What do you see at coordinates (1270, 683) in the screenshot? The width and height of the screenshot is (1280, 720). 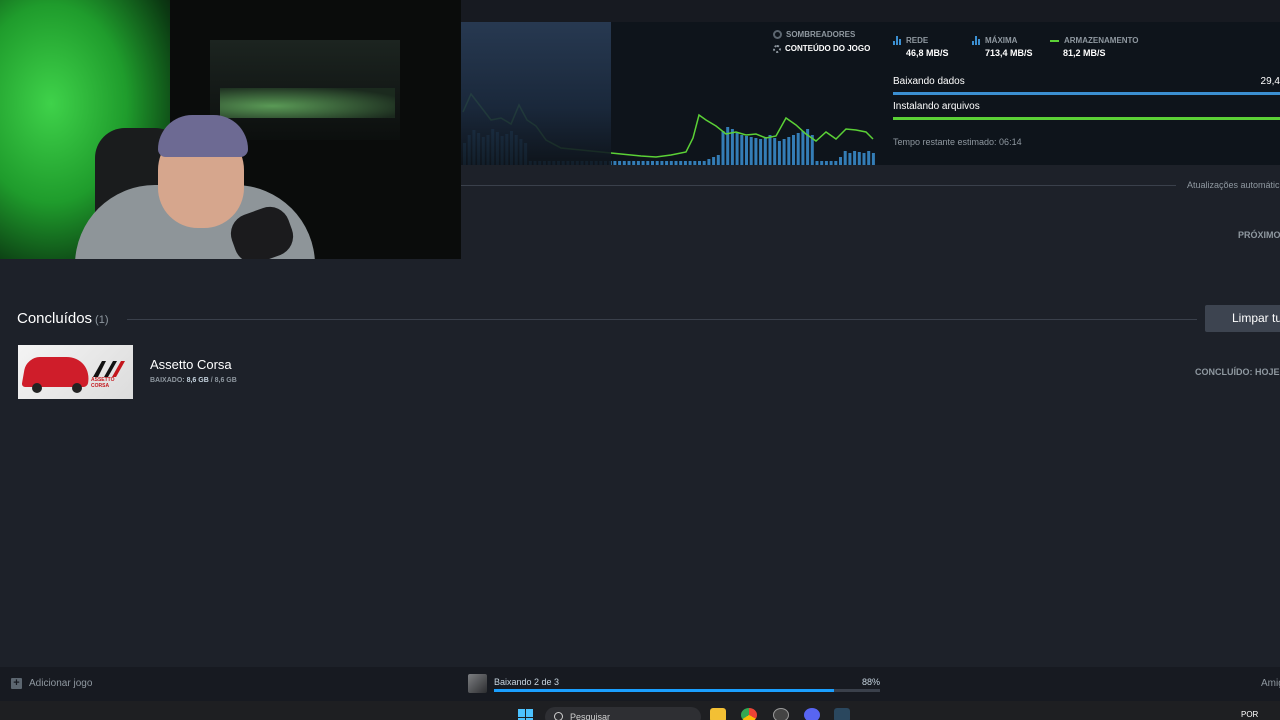 I see `friends-chat-button: Amig` at bounding box center [1270, 683].